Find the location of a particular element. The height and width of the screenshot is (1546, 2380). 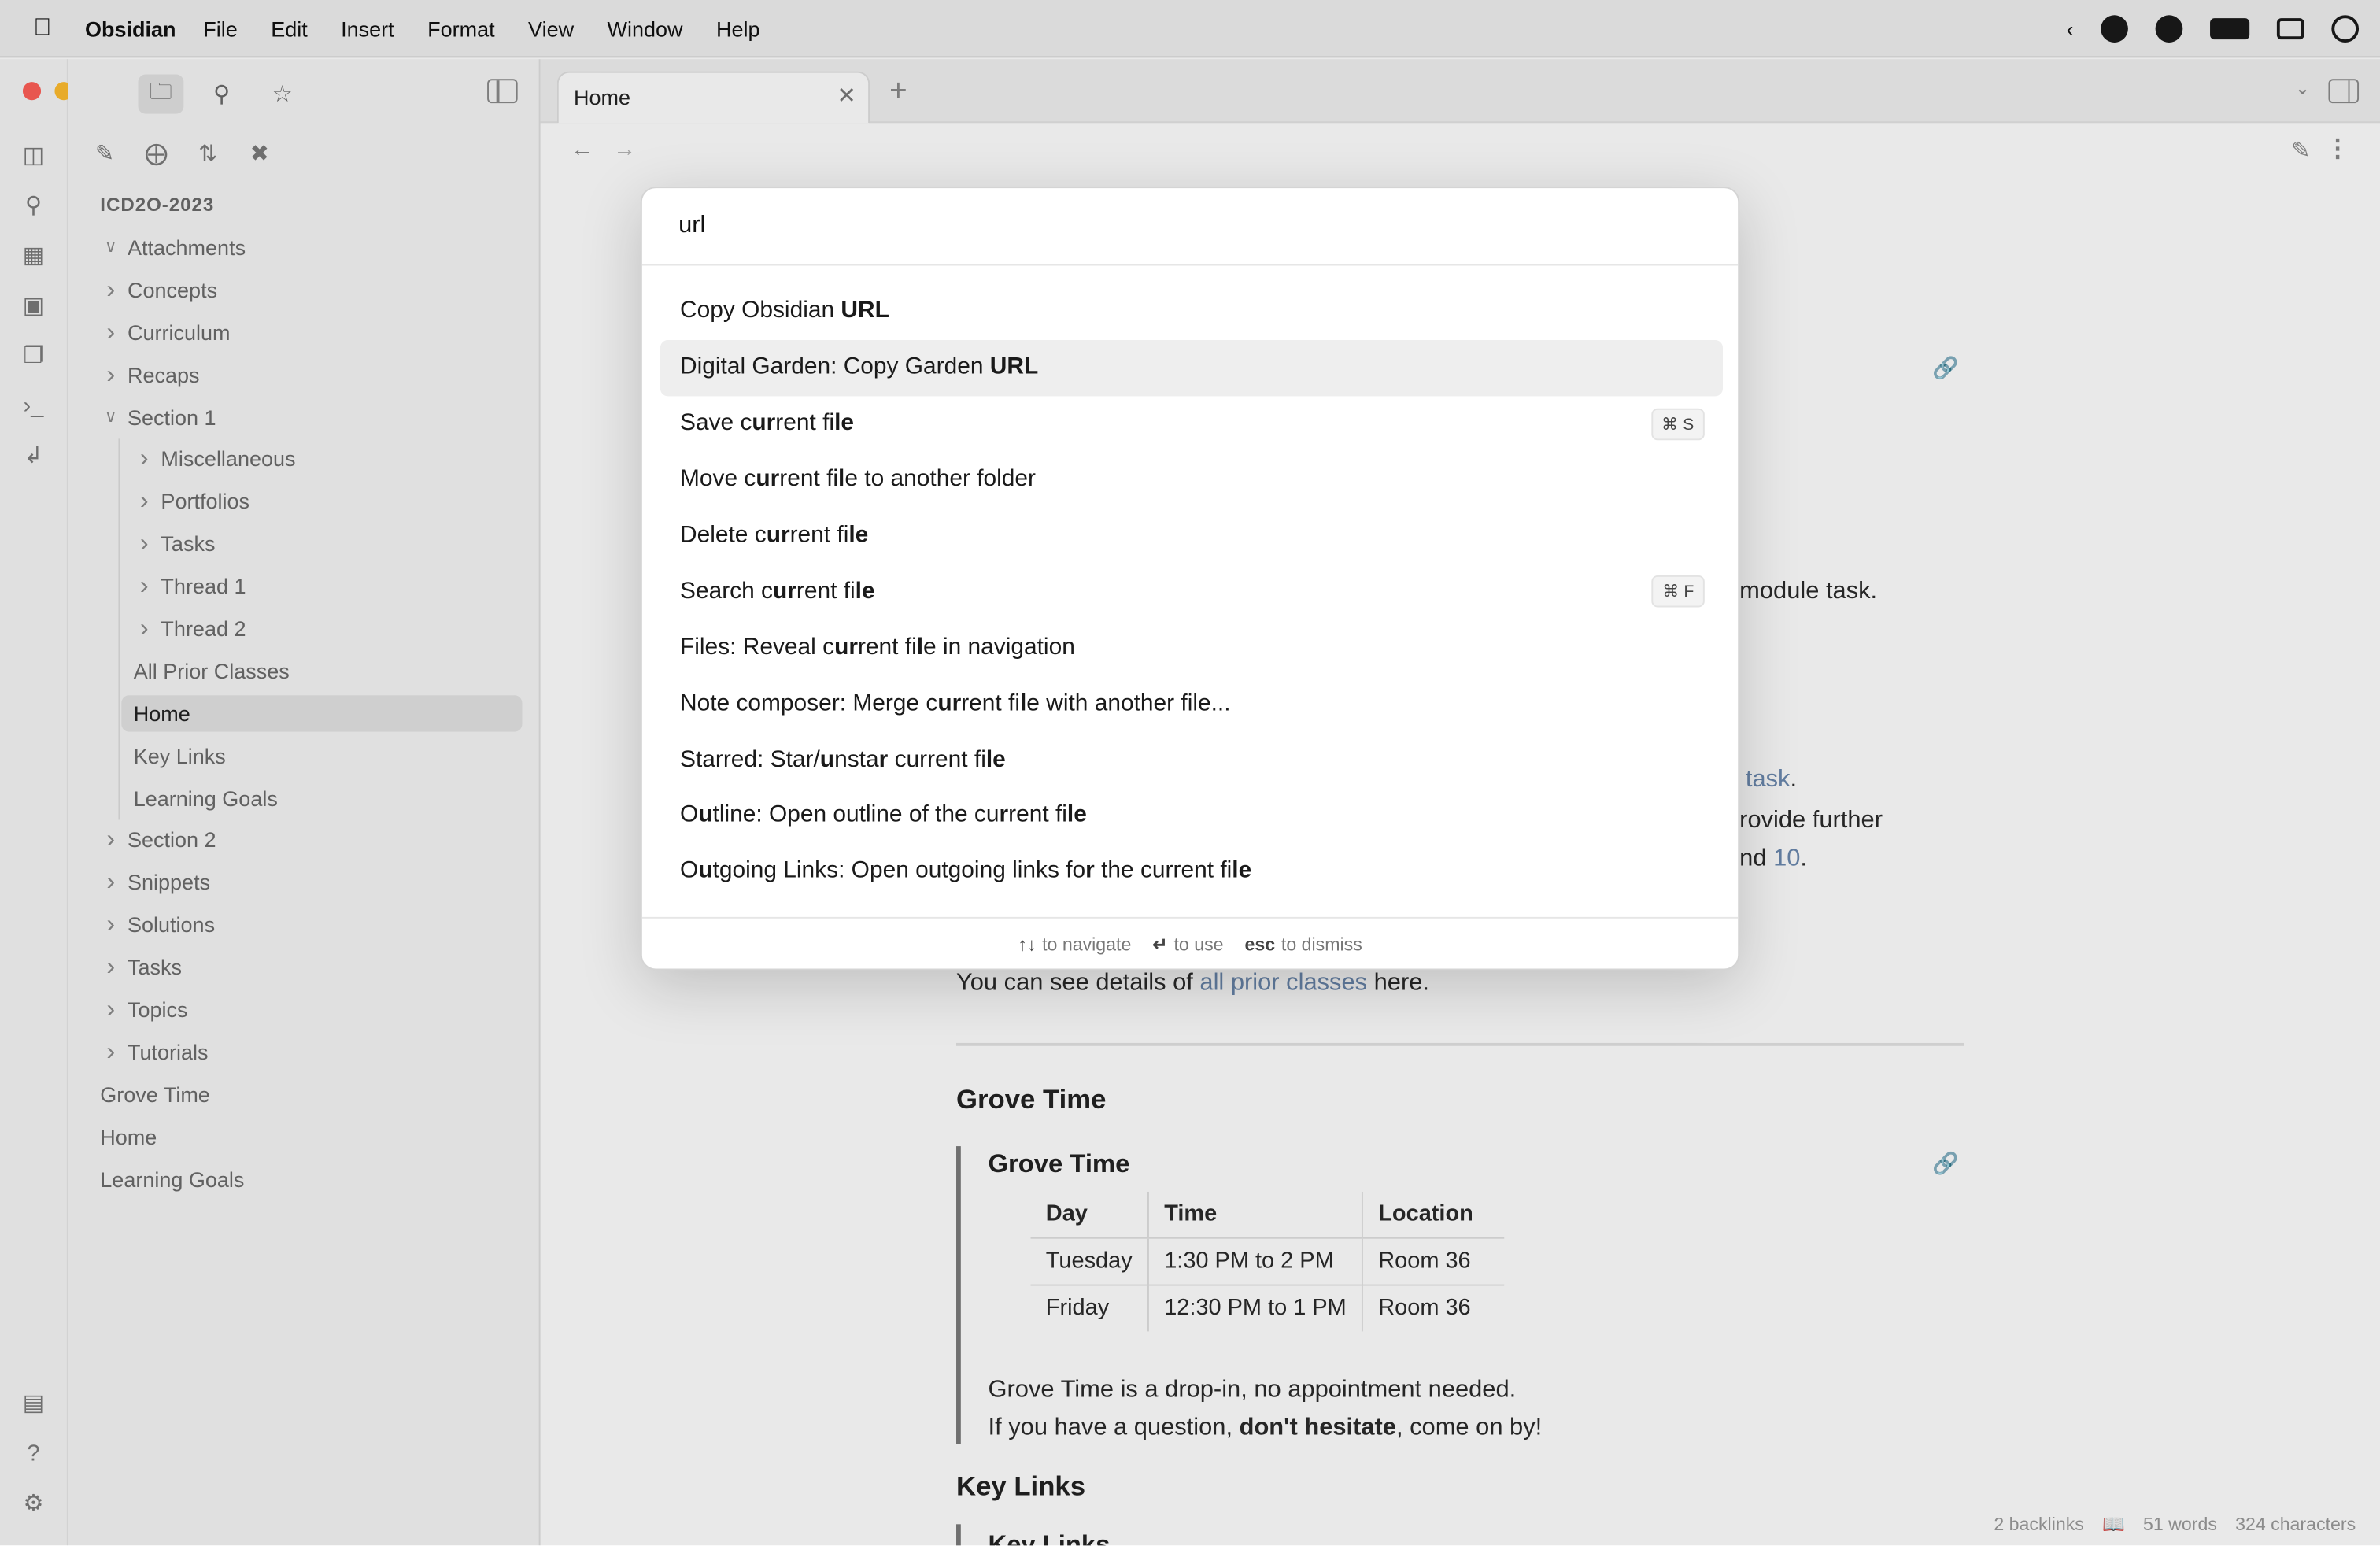

command-suggestion: Digital Garden: Copy Garden URL is located at coordinates (1191, 367).